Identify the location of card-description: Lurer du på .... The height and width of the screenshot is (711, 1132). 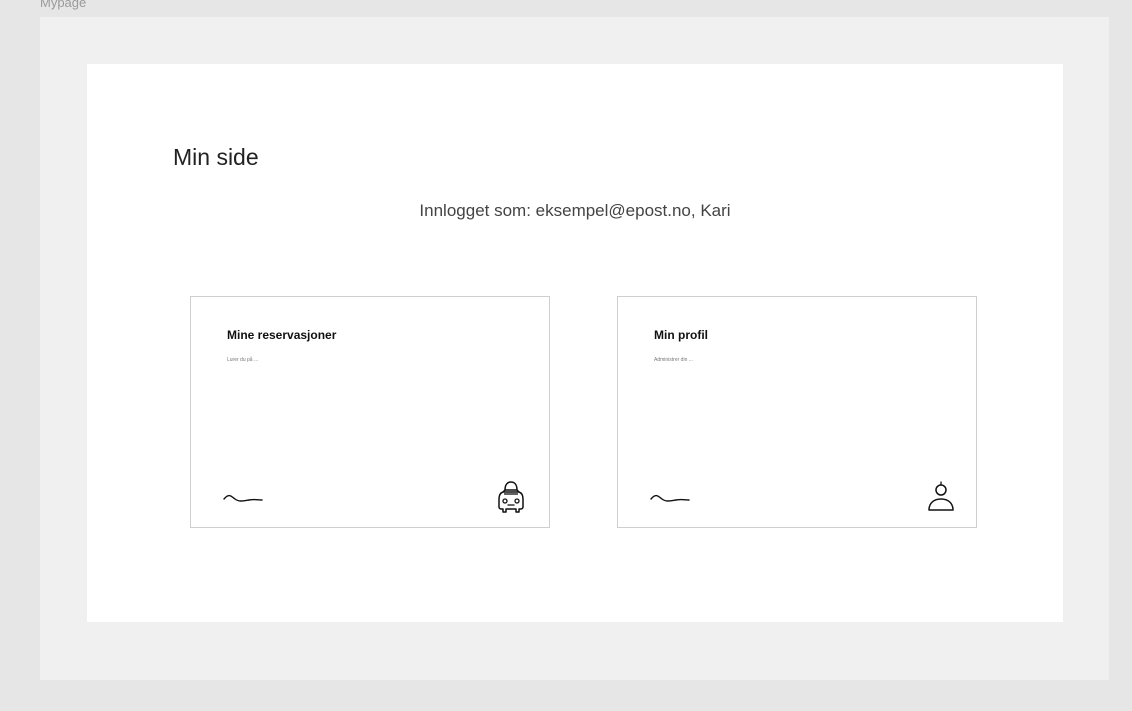
(243, 360).